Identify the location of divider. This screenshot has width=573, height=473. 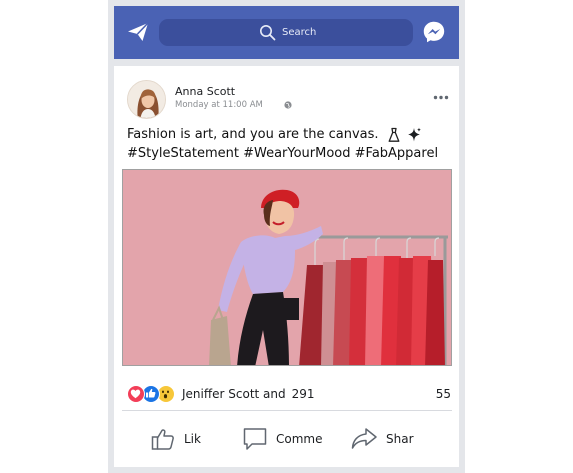
(287, 410).